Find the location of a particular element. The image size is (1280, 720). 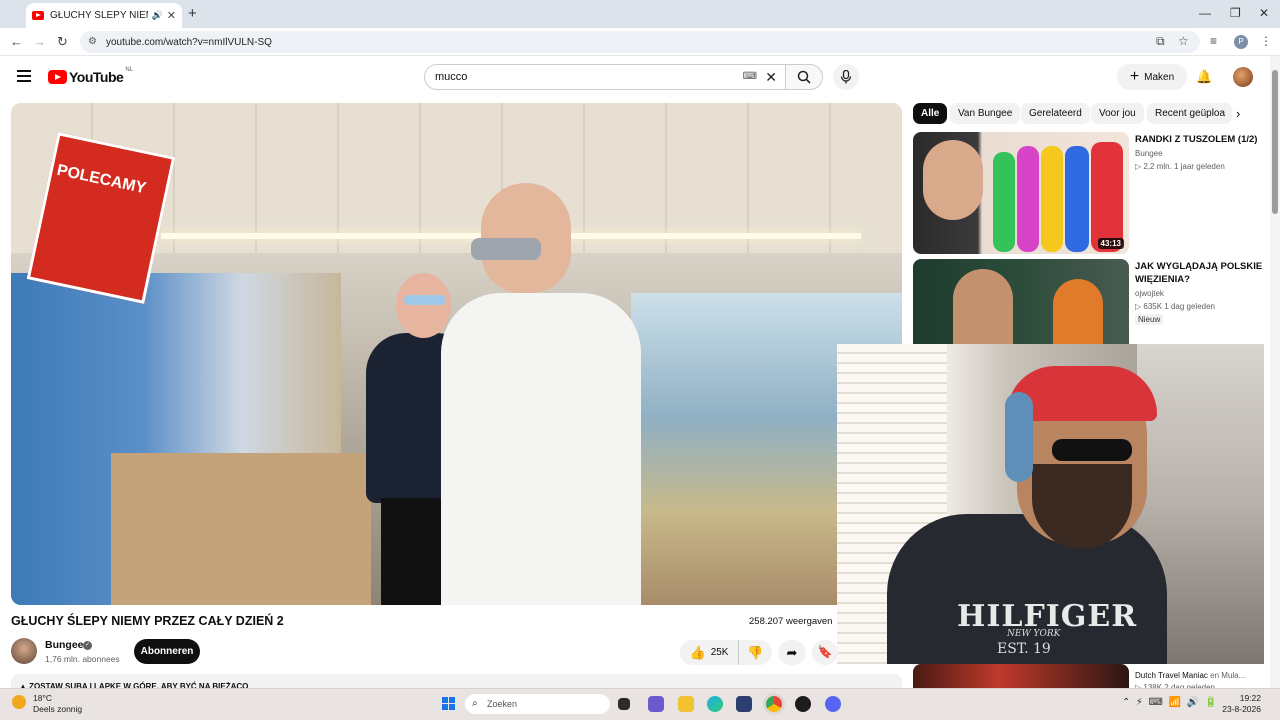

address-bar: ⚙ youtube.com/watch?v=nmIlVULN-SQ is located at coordinates (640, 42).